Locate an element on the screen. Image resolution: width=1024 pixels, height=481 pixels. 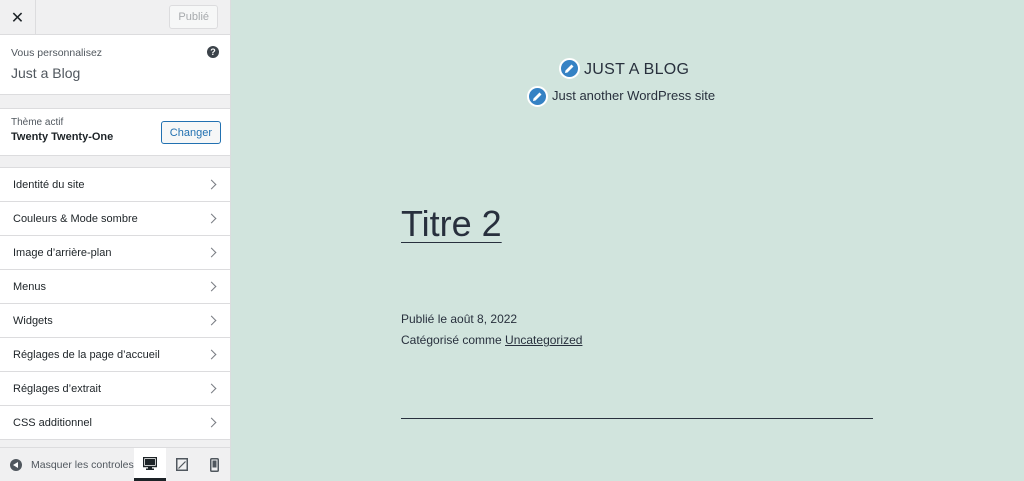
tablet-preview-button is located at coordinates (182, 464).